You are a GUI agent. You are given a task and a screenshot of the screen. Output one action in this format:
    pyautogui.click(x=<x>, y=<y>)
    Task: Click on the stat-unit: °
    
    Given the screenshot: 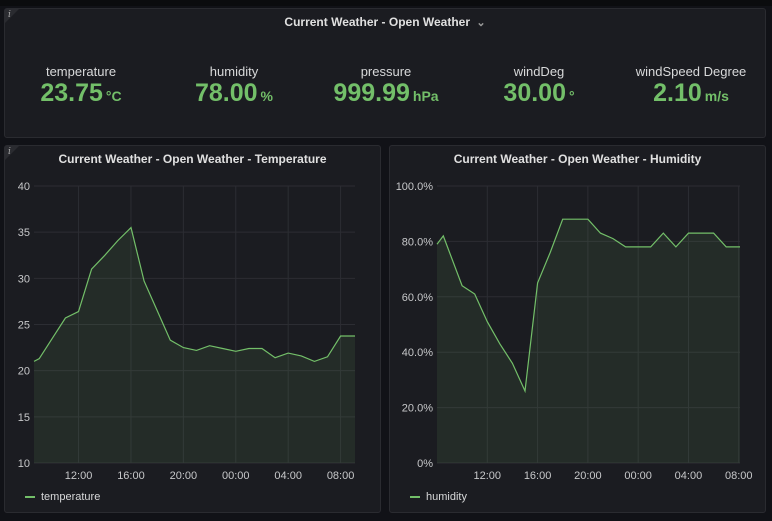 What is the action you would take?
    pyautogui.click(x=571, y=96)
    